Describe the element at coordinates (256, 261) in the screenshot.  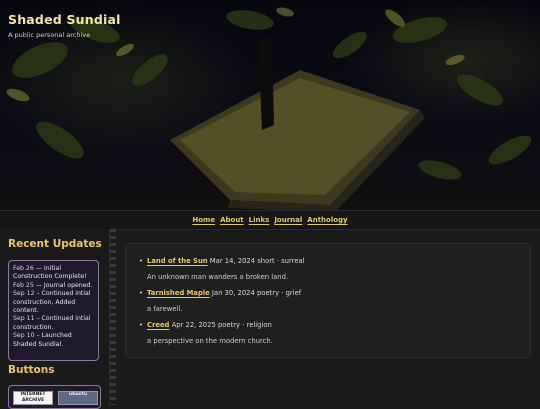
I see `post-meta: Mar 14, 2024 short · surreal` at that location.